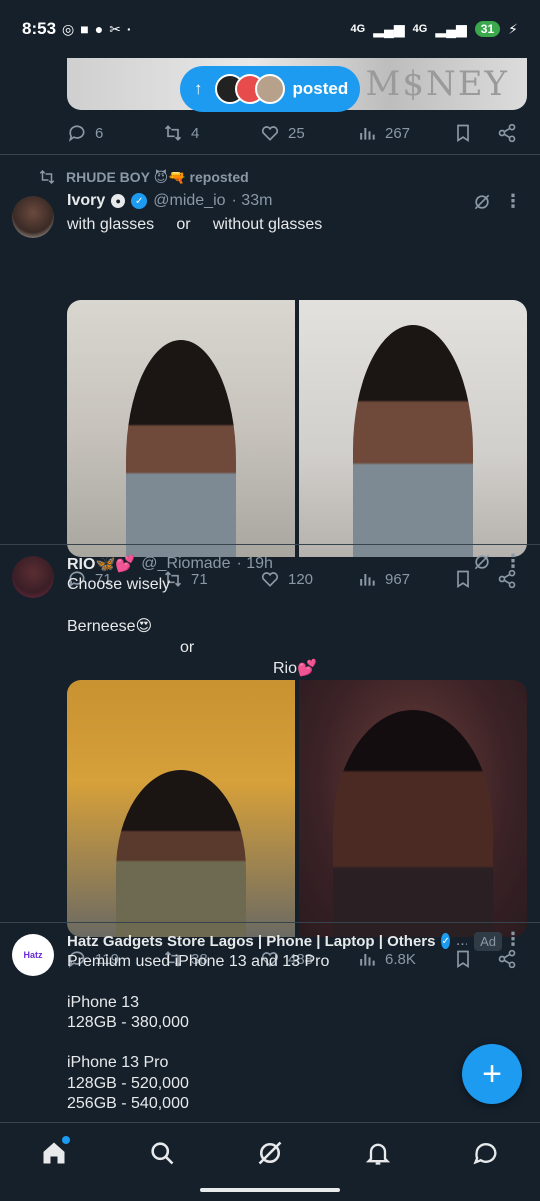 This screenshot has height=1201, width=540. Describe the element at coordinates (488, 941) in the screenshot. I see `ad-badge: Ad` at that location.